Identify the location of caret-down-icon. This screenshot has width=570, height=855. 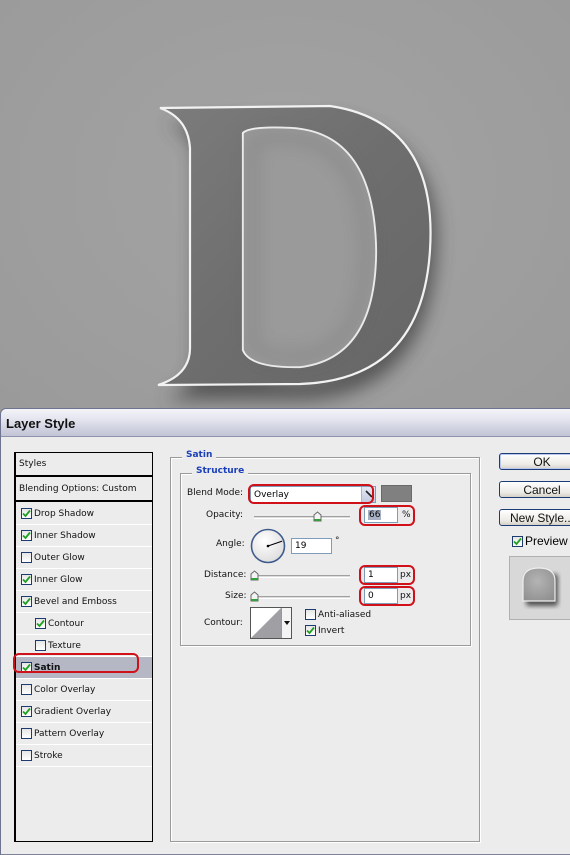
(287, 623).